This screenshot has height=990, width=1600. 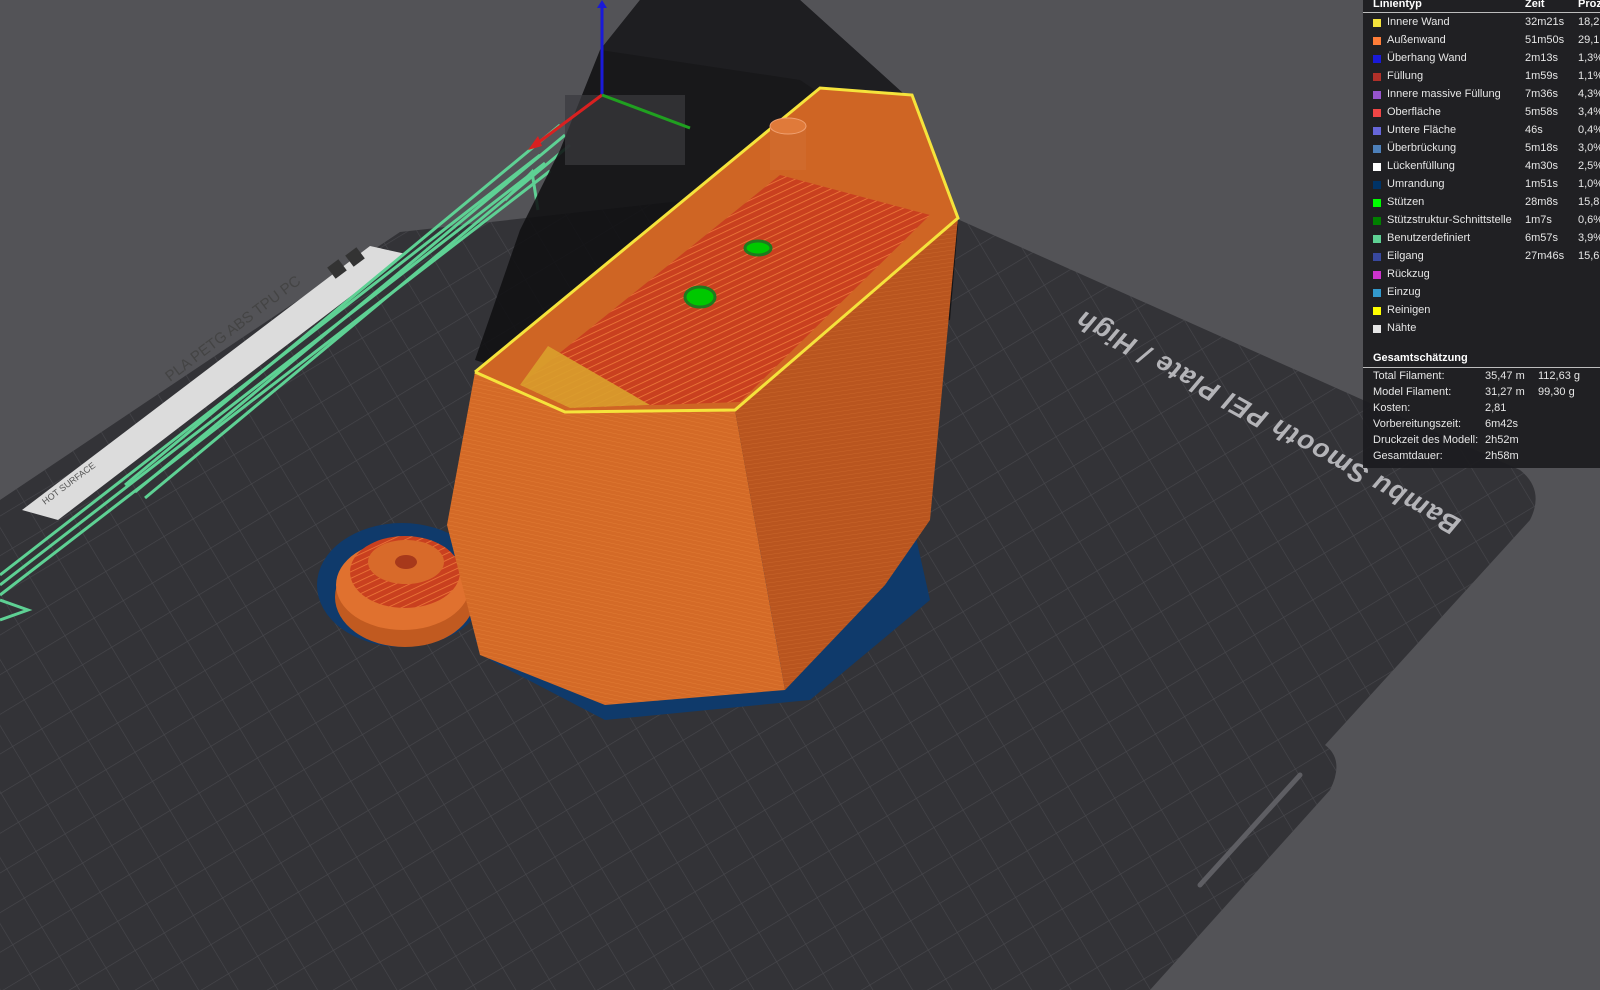 I want to click on line-type-name: Außenwand, so click(x=1416, y=40).